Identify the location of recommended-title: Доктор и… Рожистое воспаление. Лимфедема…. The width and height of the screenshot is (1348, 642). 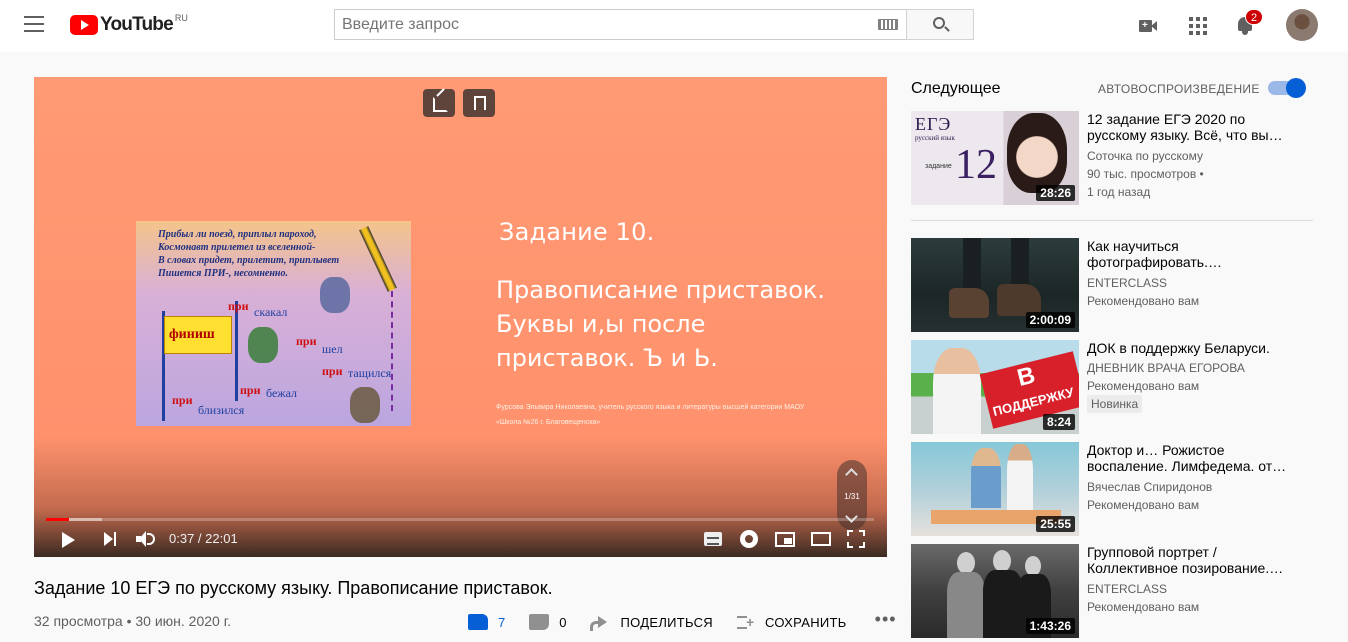
(1192, 458).